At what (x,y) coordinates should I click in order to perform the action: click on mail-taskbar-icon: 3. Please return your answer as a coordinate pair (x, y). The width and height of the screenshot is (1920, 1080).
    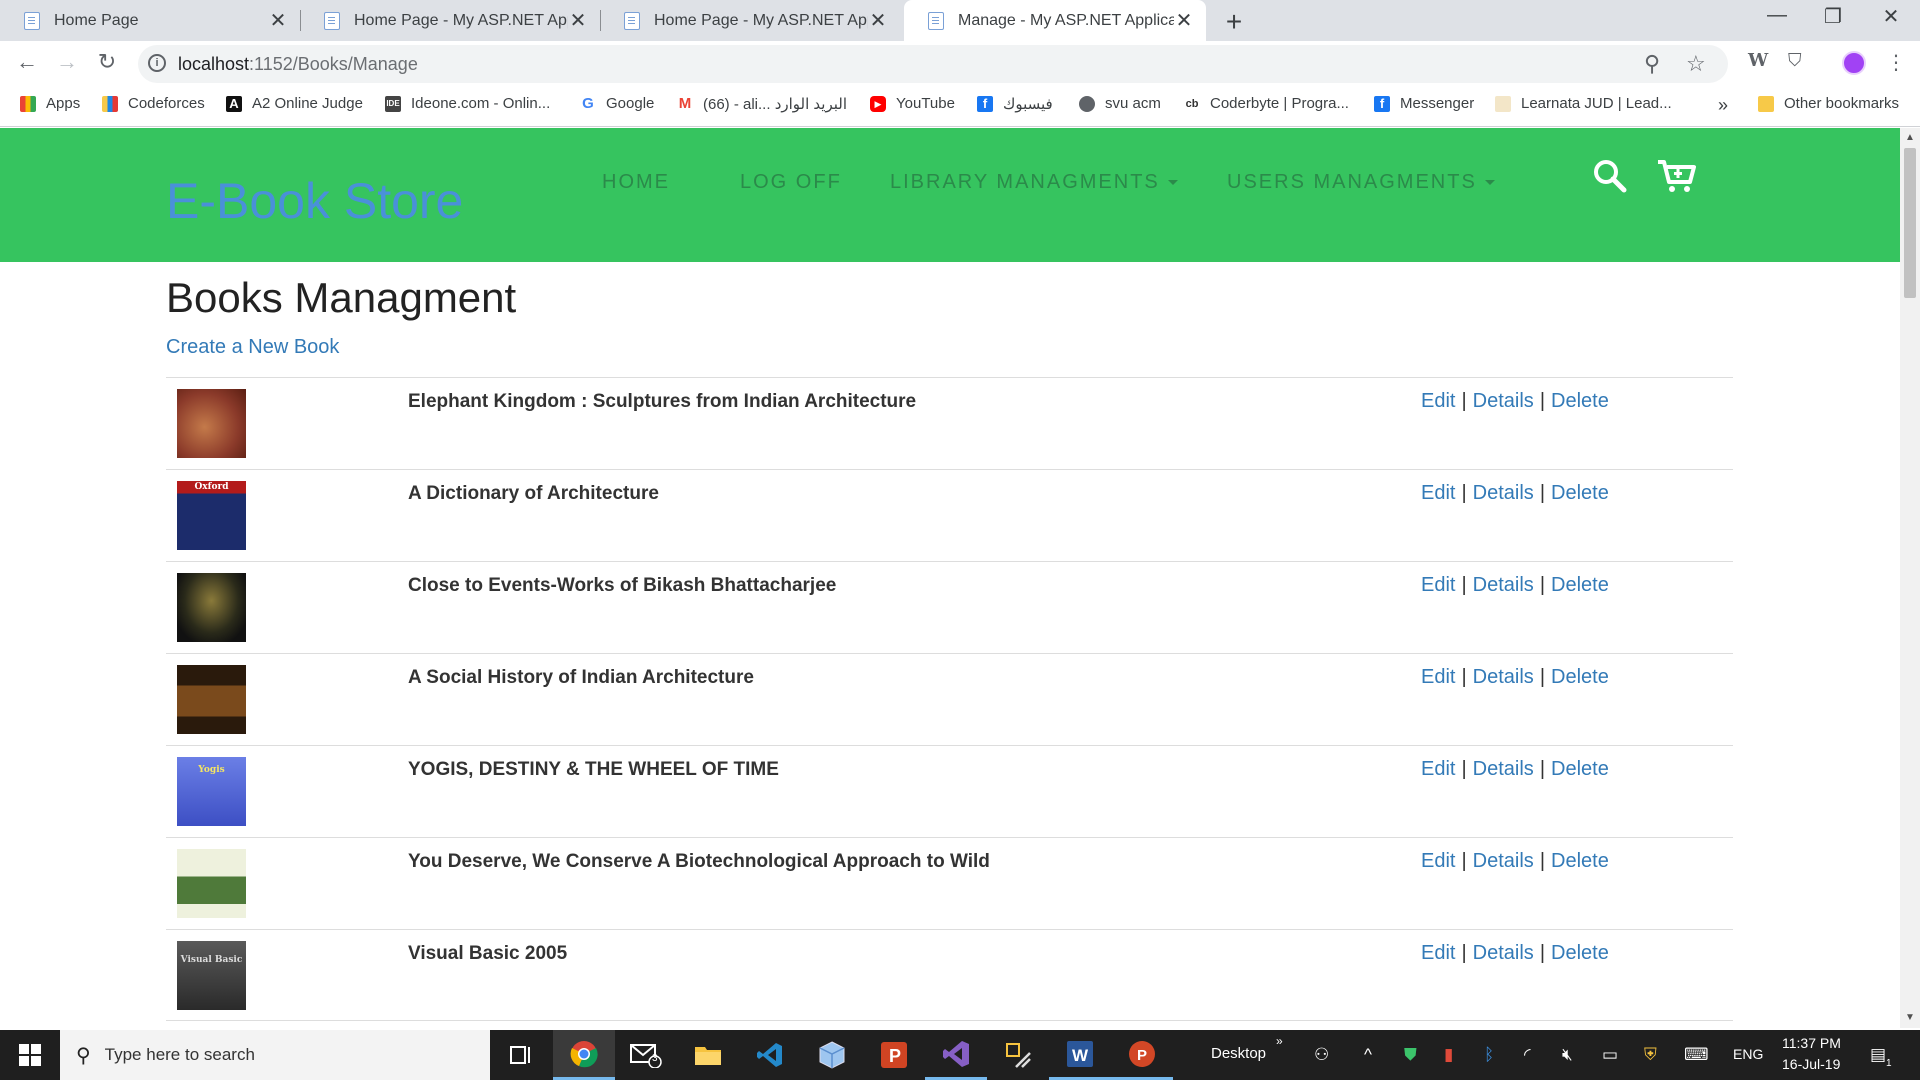
    Looking at the image, I should click on (646, 1055).